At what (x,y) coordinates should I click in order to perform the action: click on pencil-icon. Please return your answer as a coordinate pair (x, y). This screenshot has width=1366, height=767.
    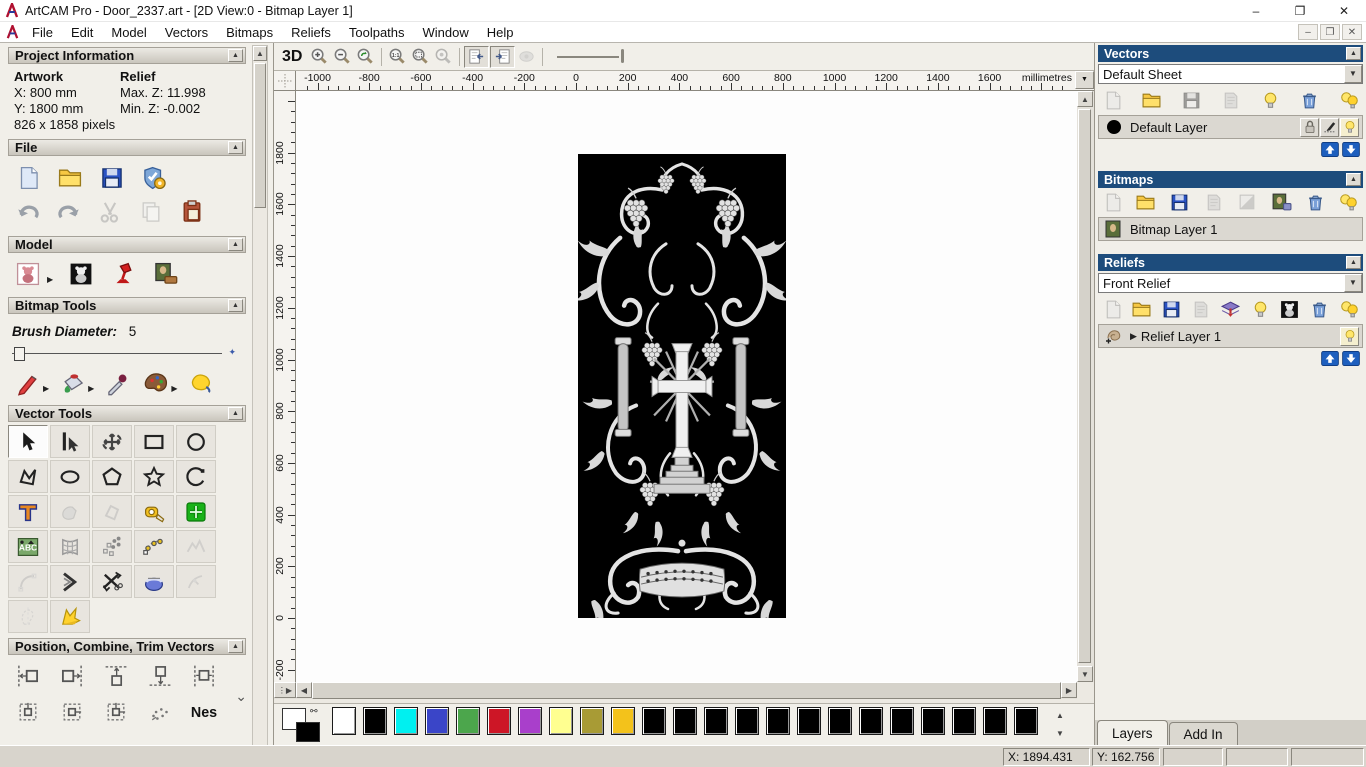
    Looking at the image, I should click on (28, 383).